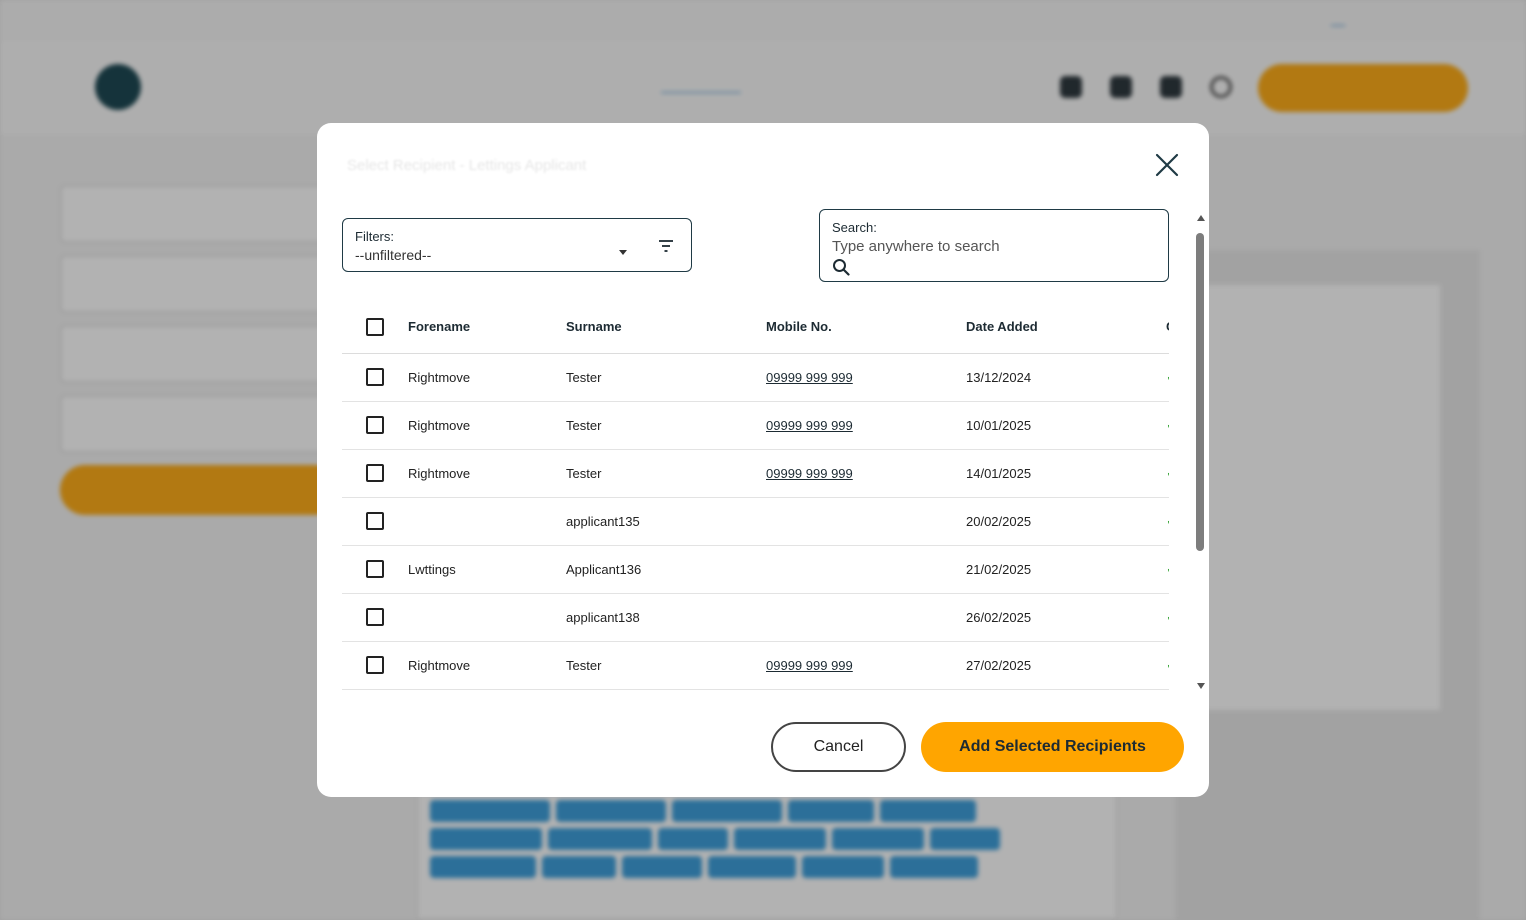 This screenshot has width=1526, height=920. I want to click on close-button, so click(1167, 165).